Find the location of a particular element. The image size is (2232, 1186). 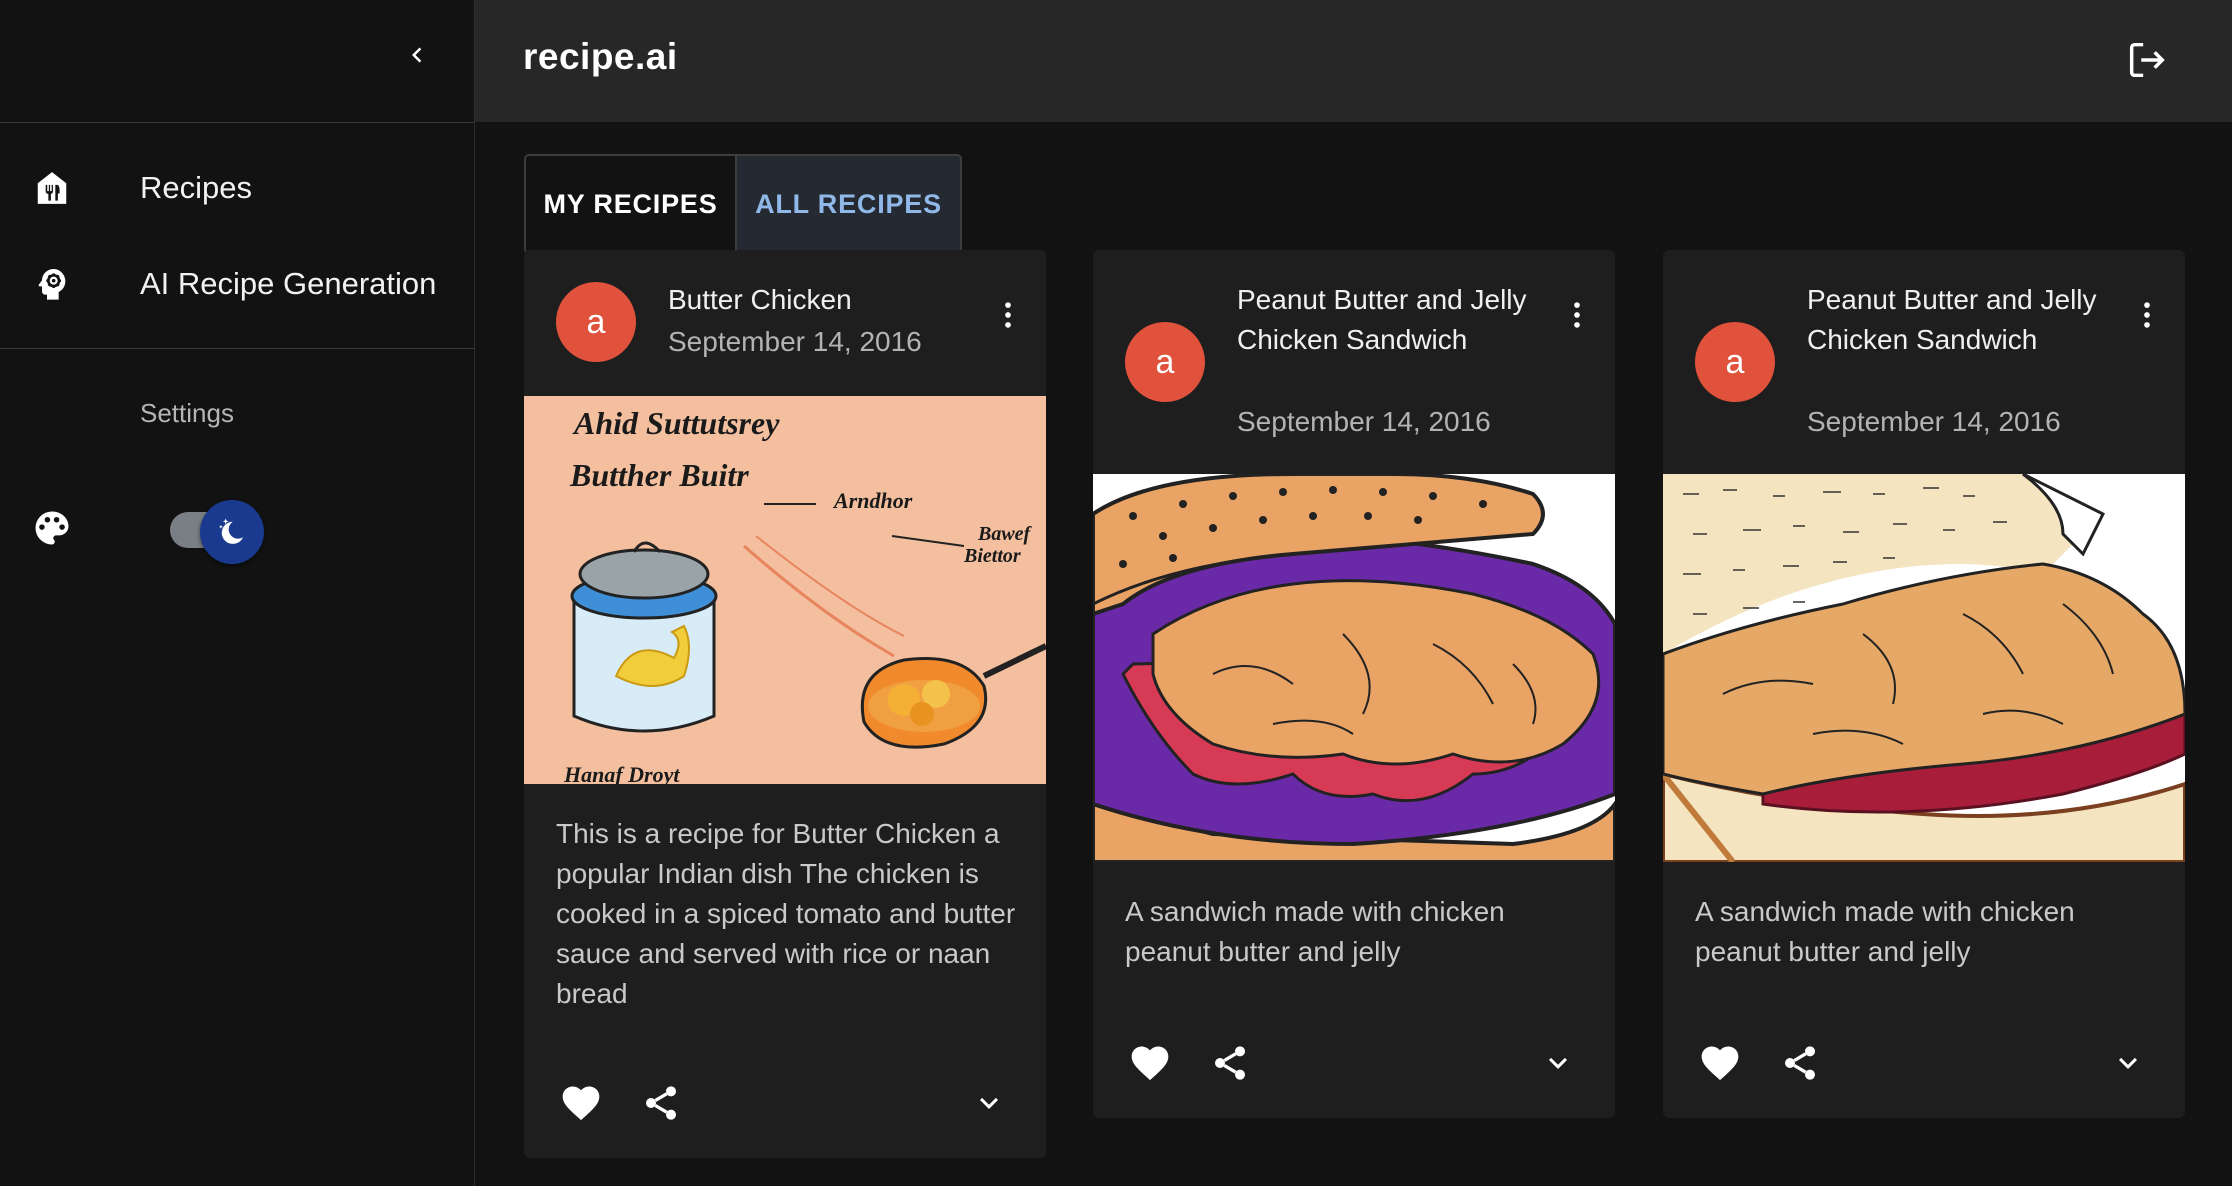

image-caption-line: Butther Buitr is located at coordinates (659, 475).